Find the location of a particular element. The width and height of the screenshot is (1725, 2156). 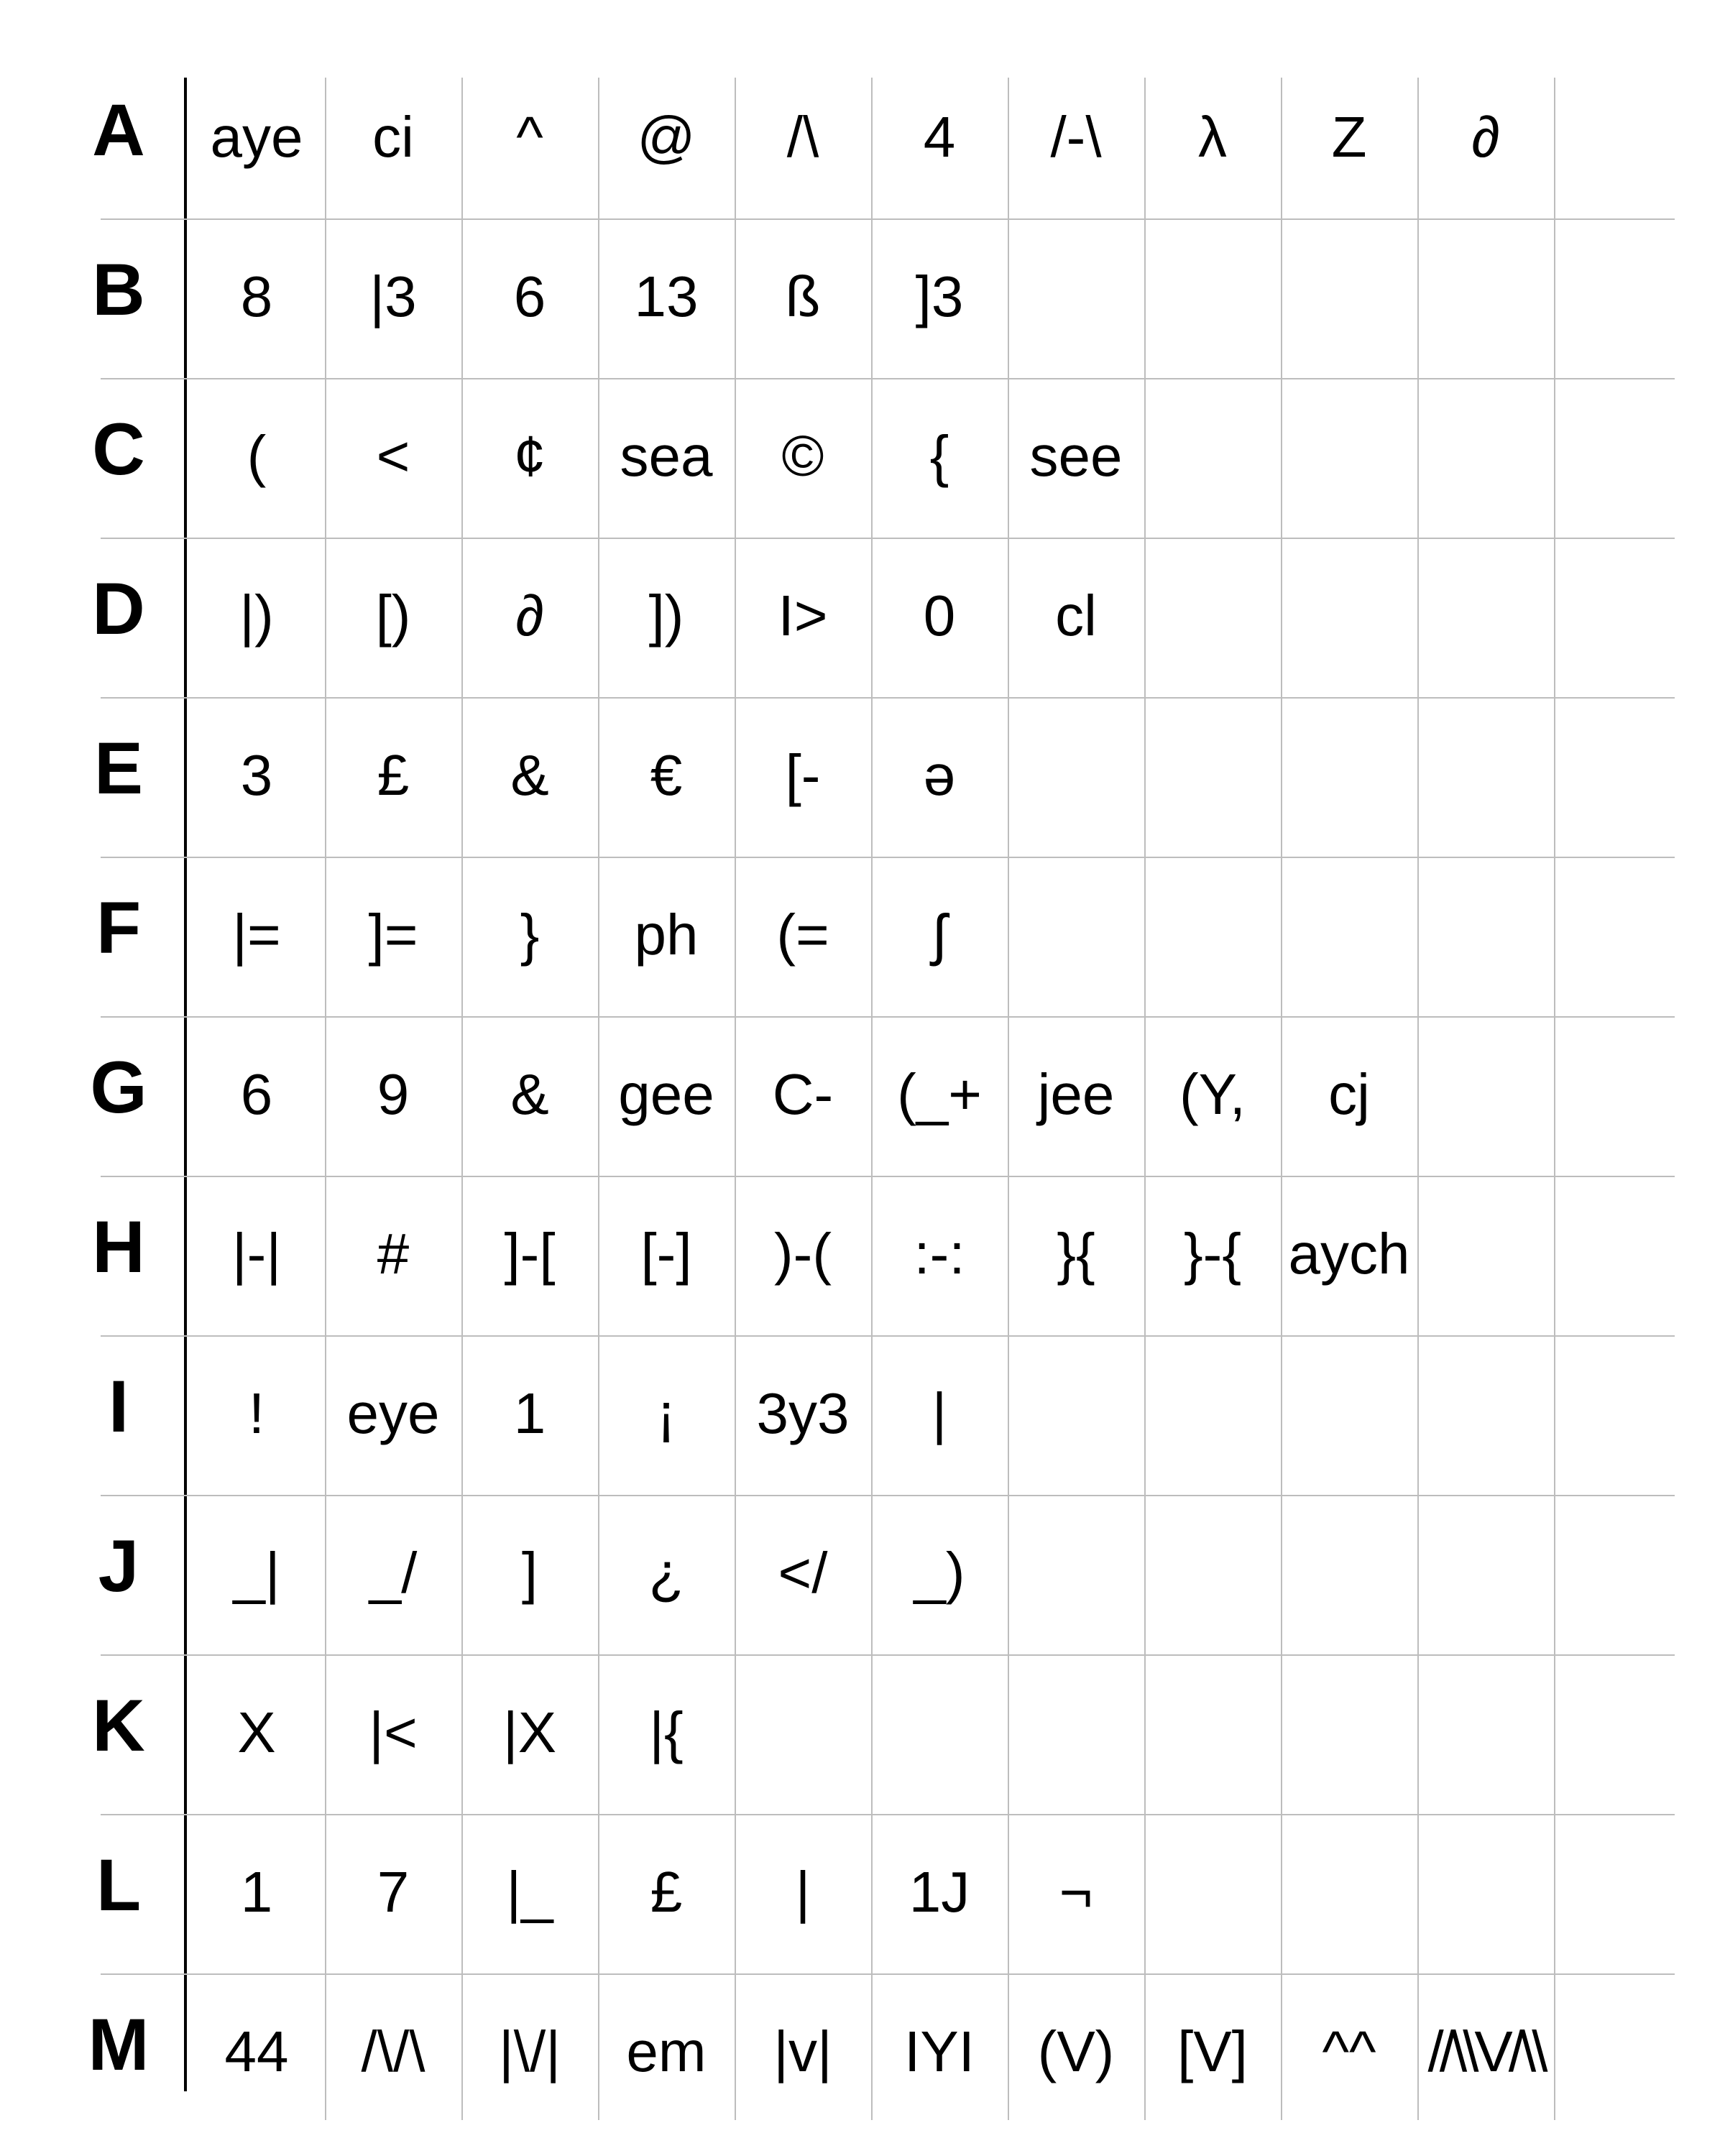

leet-variant-cell: 13 is located at coordinates (666, 296).